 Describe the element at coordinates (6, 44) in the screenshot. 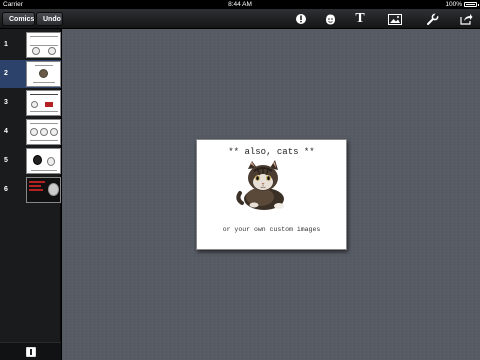

I see `page-number: 1` at that location.